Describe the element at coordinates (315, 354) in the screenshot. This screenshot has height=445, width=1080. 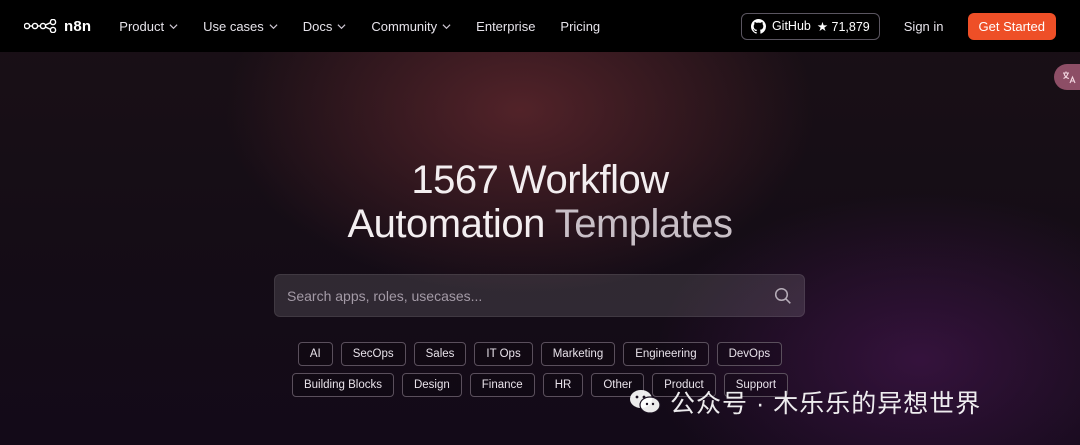
I see `category-chip-ai: AI` at that location.